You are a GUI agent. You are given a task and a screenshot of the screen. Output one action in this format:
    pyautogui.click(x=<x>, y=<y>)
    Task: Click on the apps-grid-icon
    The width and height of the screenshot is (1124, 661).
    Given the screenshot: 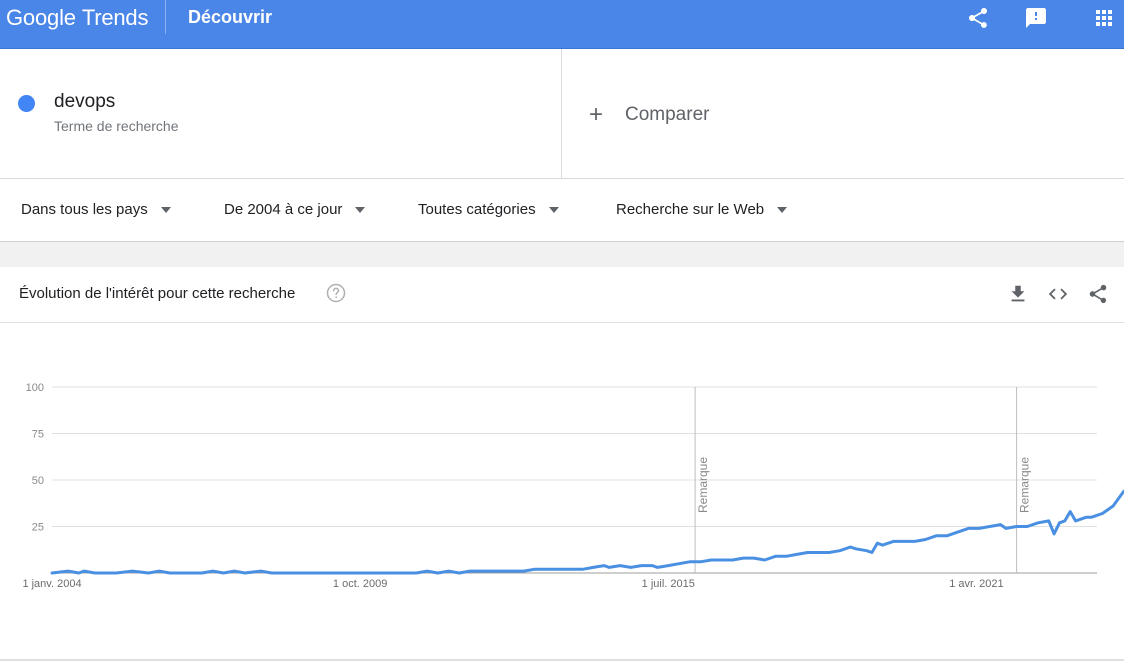 What is the action you would take?
    pyautogui.click(x=1104, y=18)
    